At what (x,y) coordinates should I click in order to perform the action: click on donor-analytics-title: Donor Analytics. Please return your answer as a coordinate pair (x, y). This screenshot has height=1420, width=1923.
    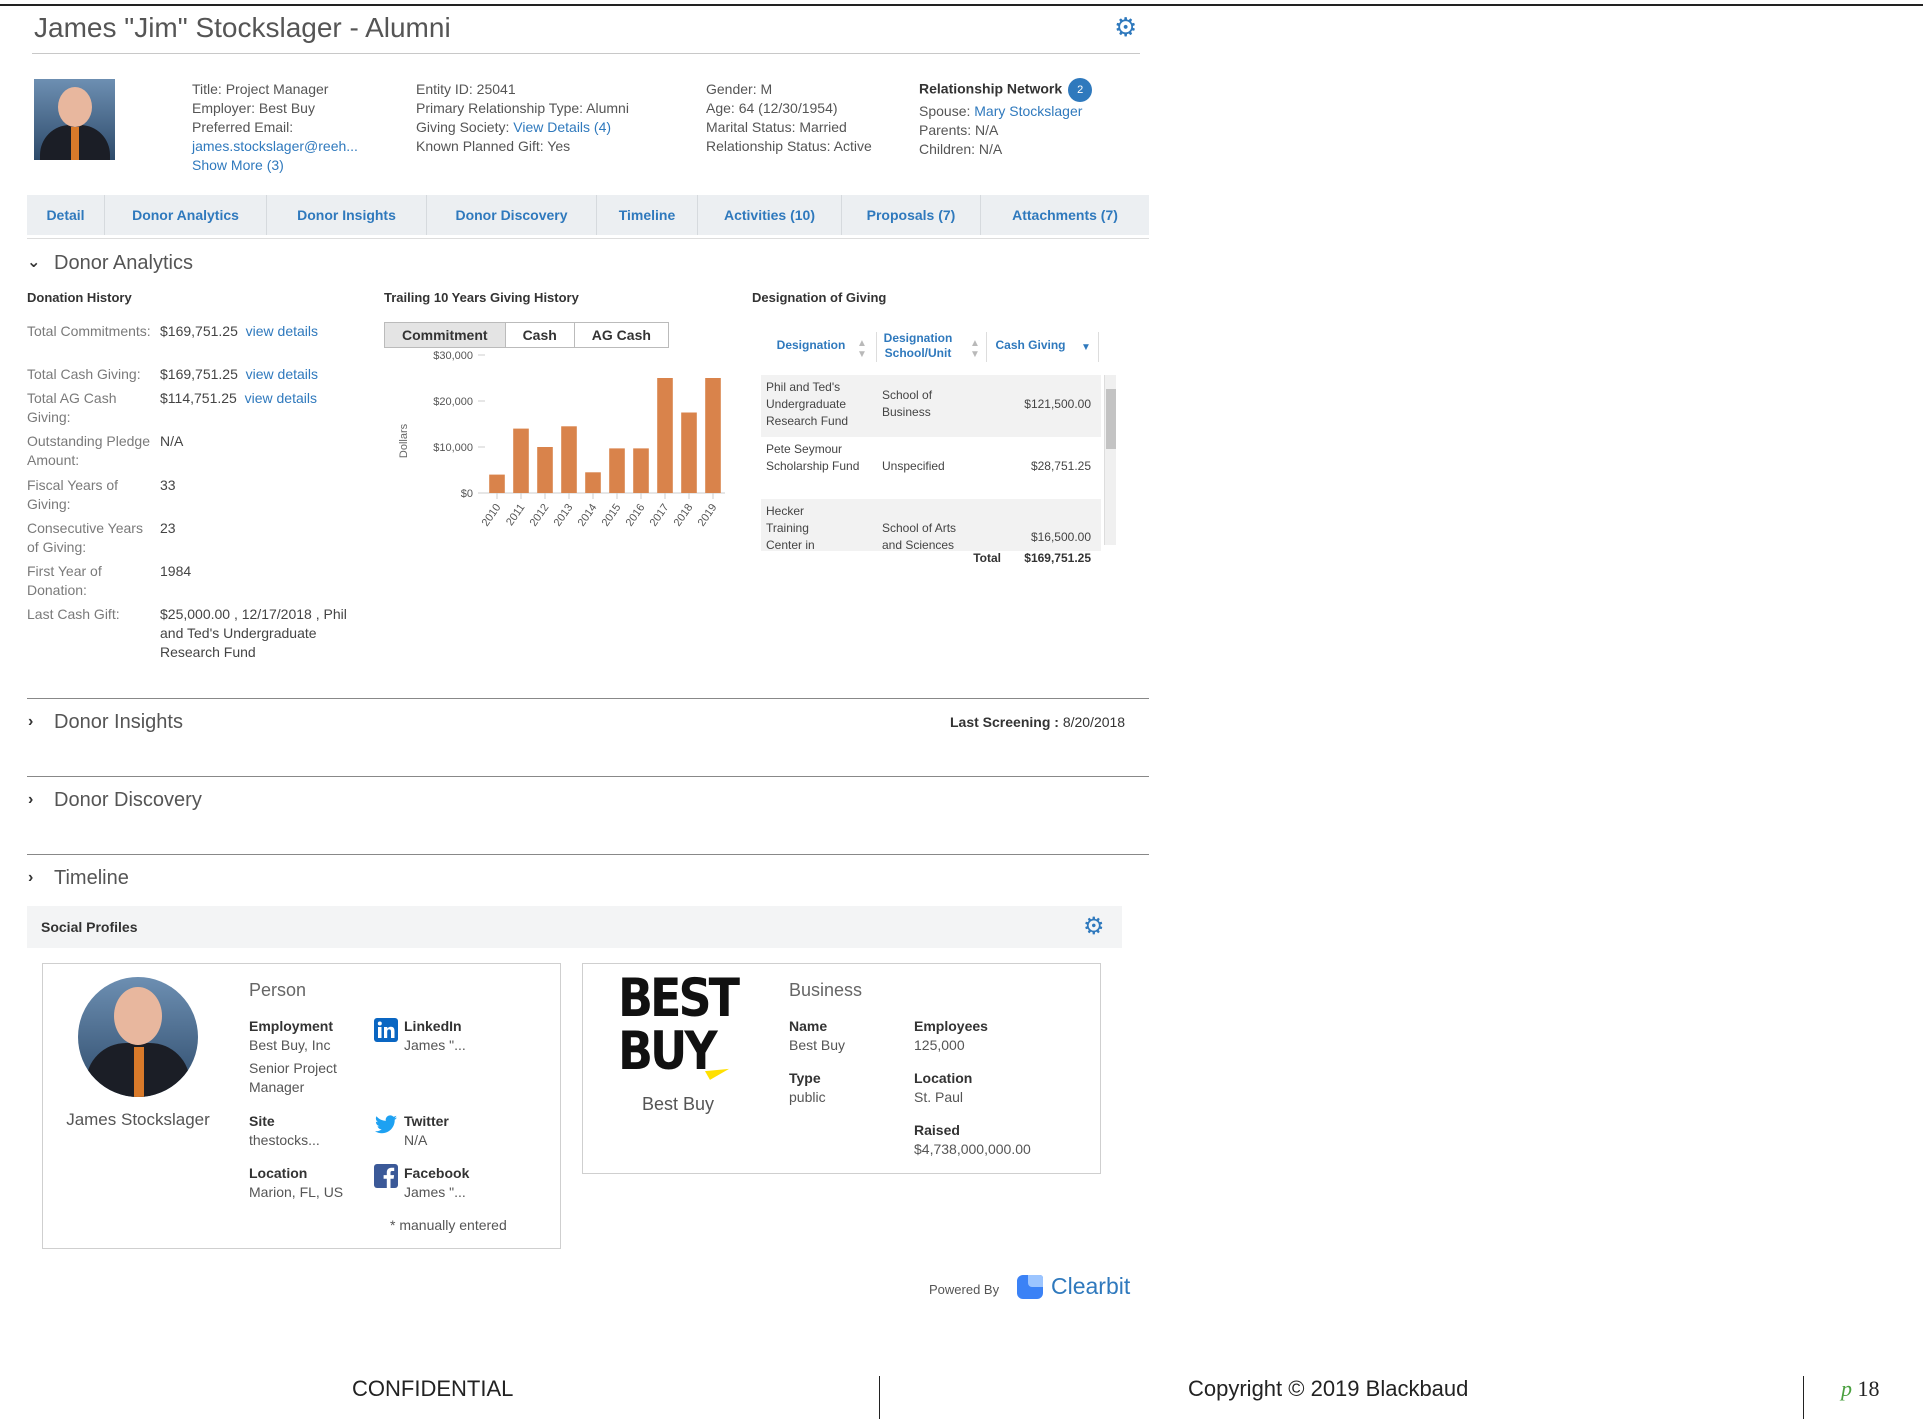
    Looking at the image, I should click on (123, 263).